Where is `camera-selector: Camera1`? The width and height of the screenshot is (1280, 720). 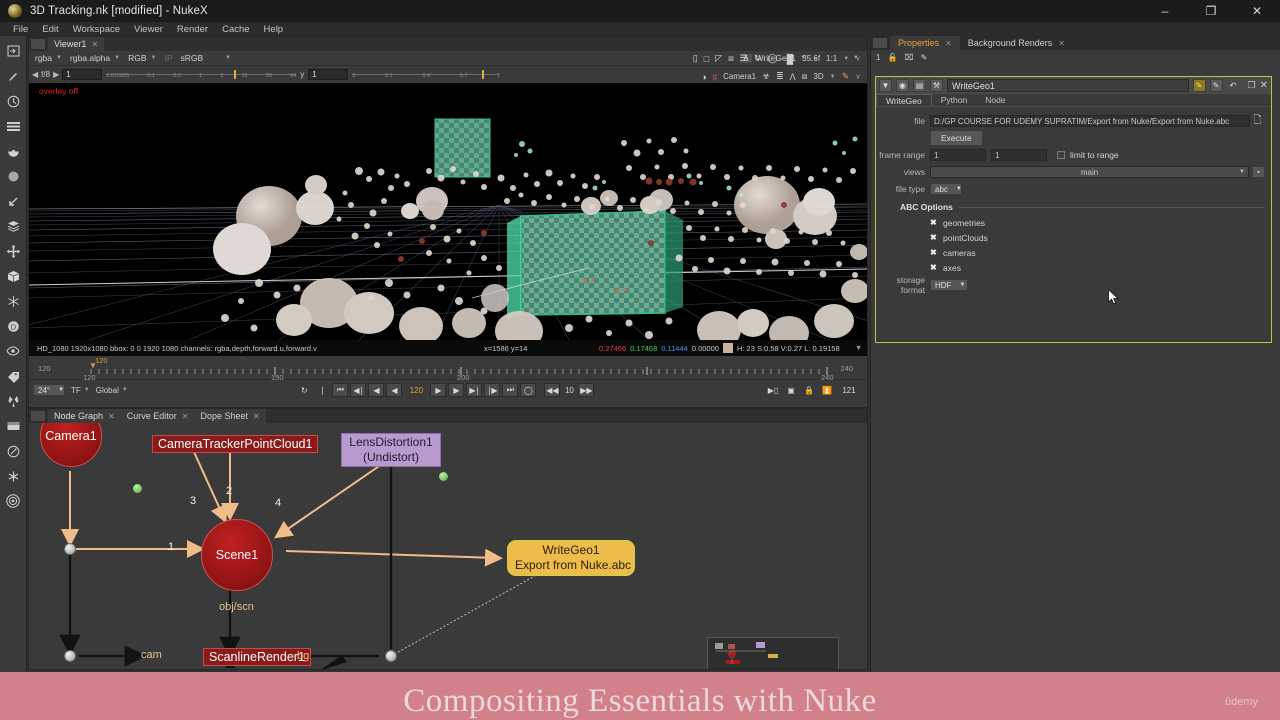
camera-selector: Camera1 is located at coordinates (739, 76).